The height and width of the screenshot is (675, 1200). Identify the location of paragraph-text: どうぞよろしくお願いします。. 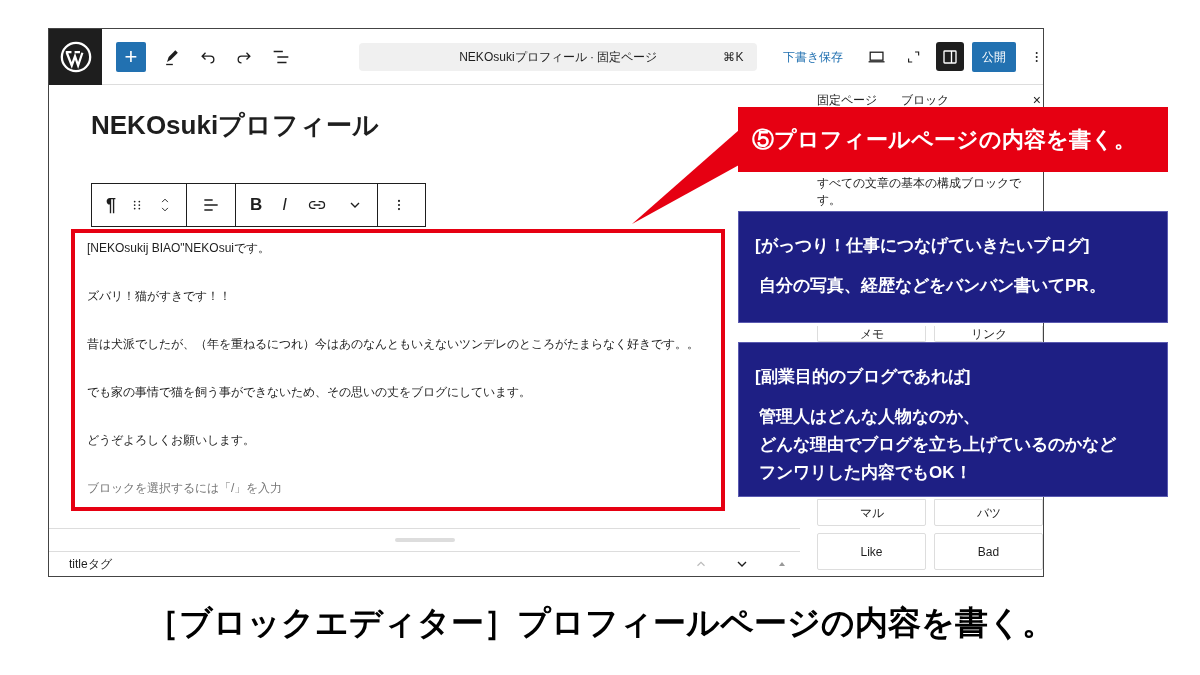
(171, 440).